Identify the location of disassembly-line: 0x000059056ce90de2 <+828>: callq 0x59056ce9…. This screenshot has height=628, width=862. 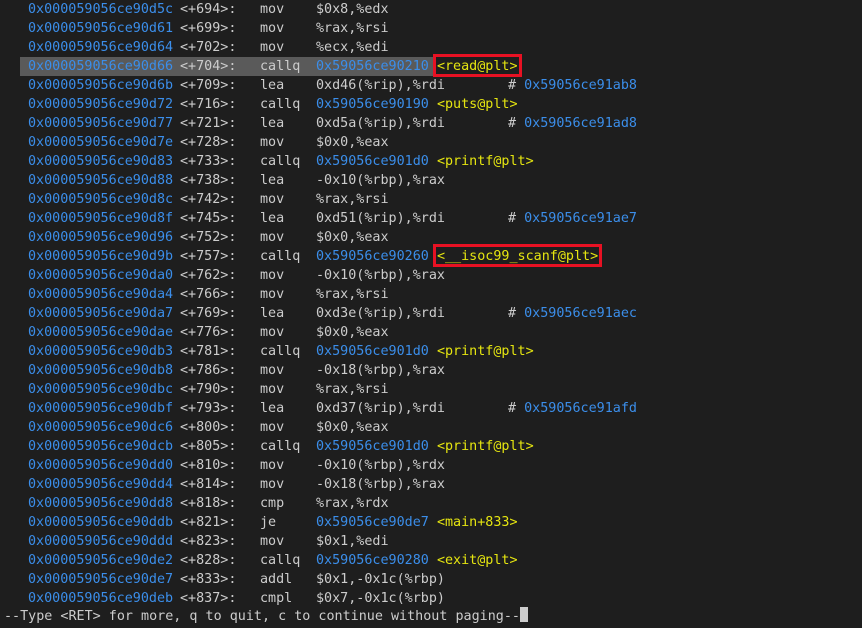
(431, 560).